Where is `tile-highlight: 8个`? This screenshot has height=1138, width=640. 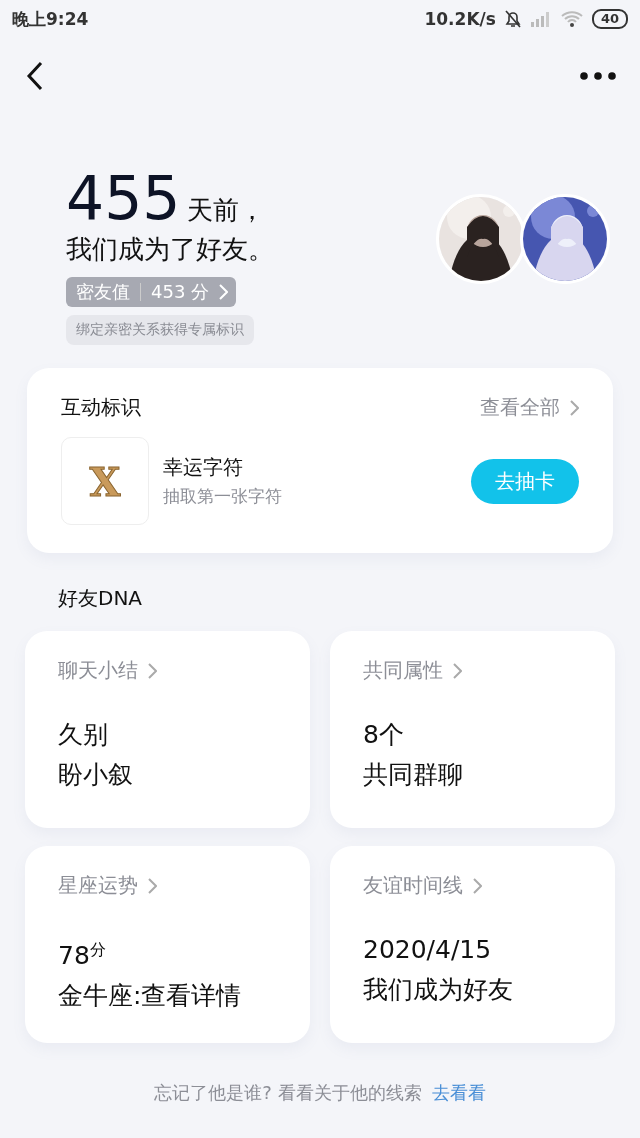
tile-highlight: 8个 is located at coordinates (384, 735).